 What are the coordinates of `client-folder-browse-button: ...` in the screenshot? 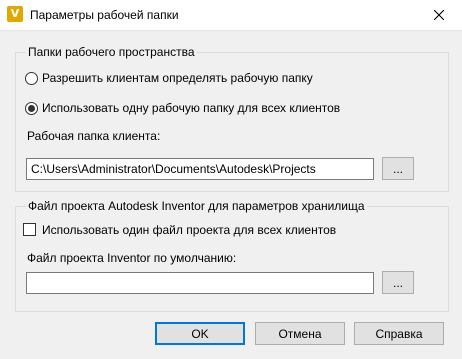 It's located at (398, 168).